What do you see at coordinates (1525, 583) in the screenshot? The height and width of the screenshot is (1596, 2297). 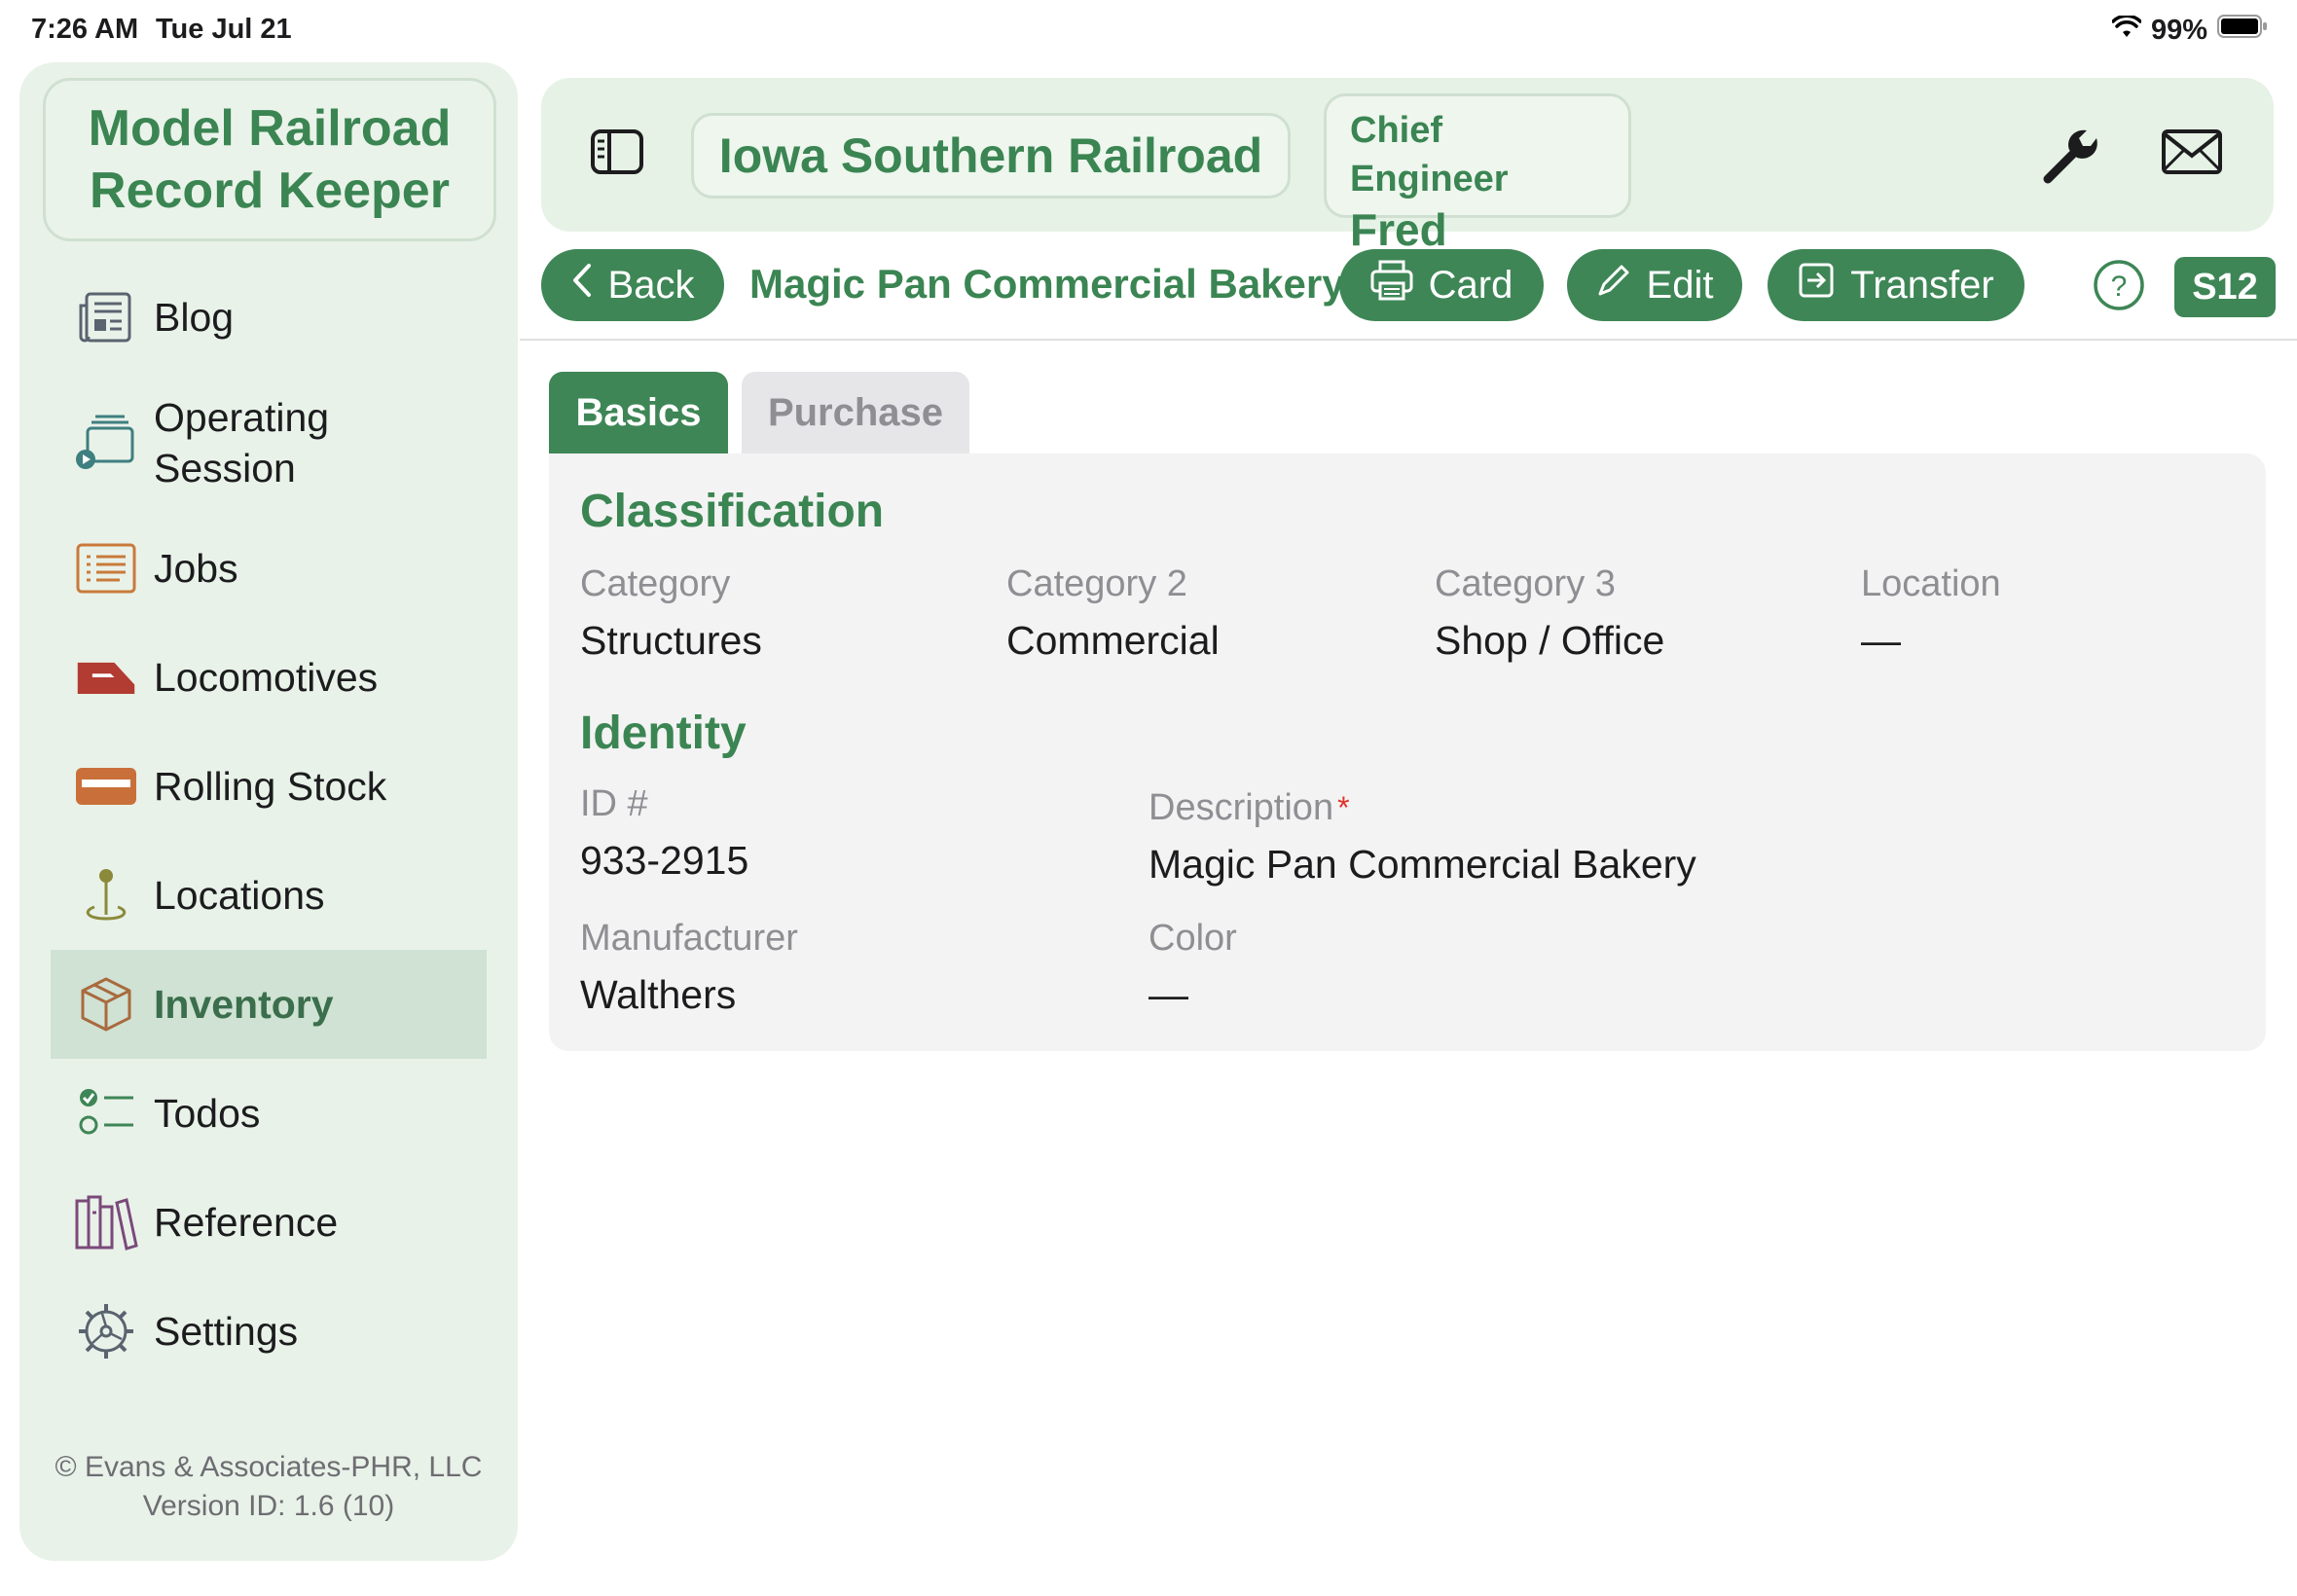 I see `category3-label: Category 3` at bounding box center [1525, 583].